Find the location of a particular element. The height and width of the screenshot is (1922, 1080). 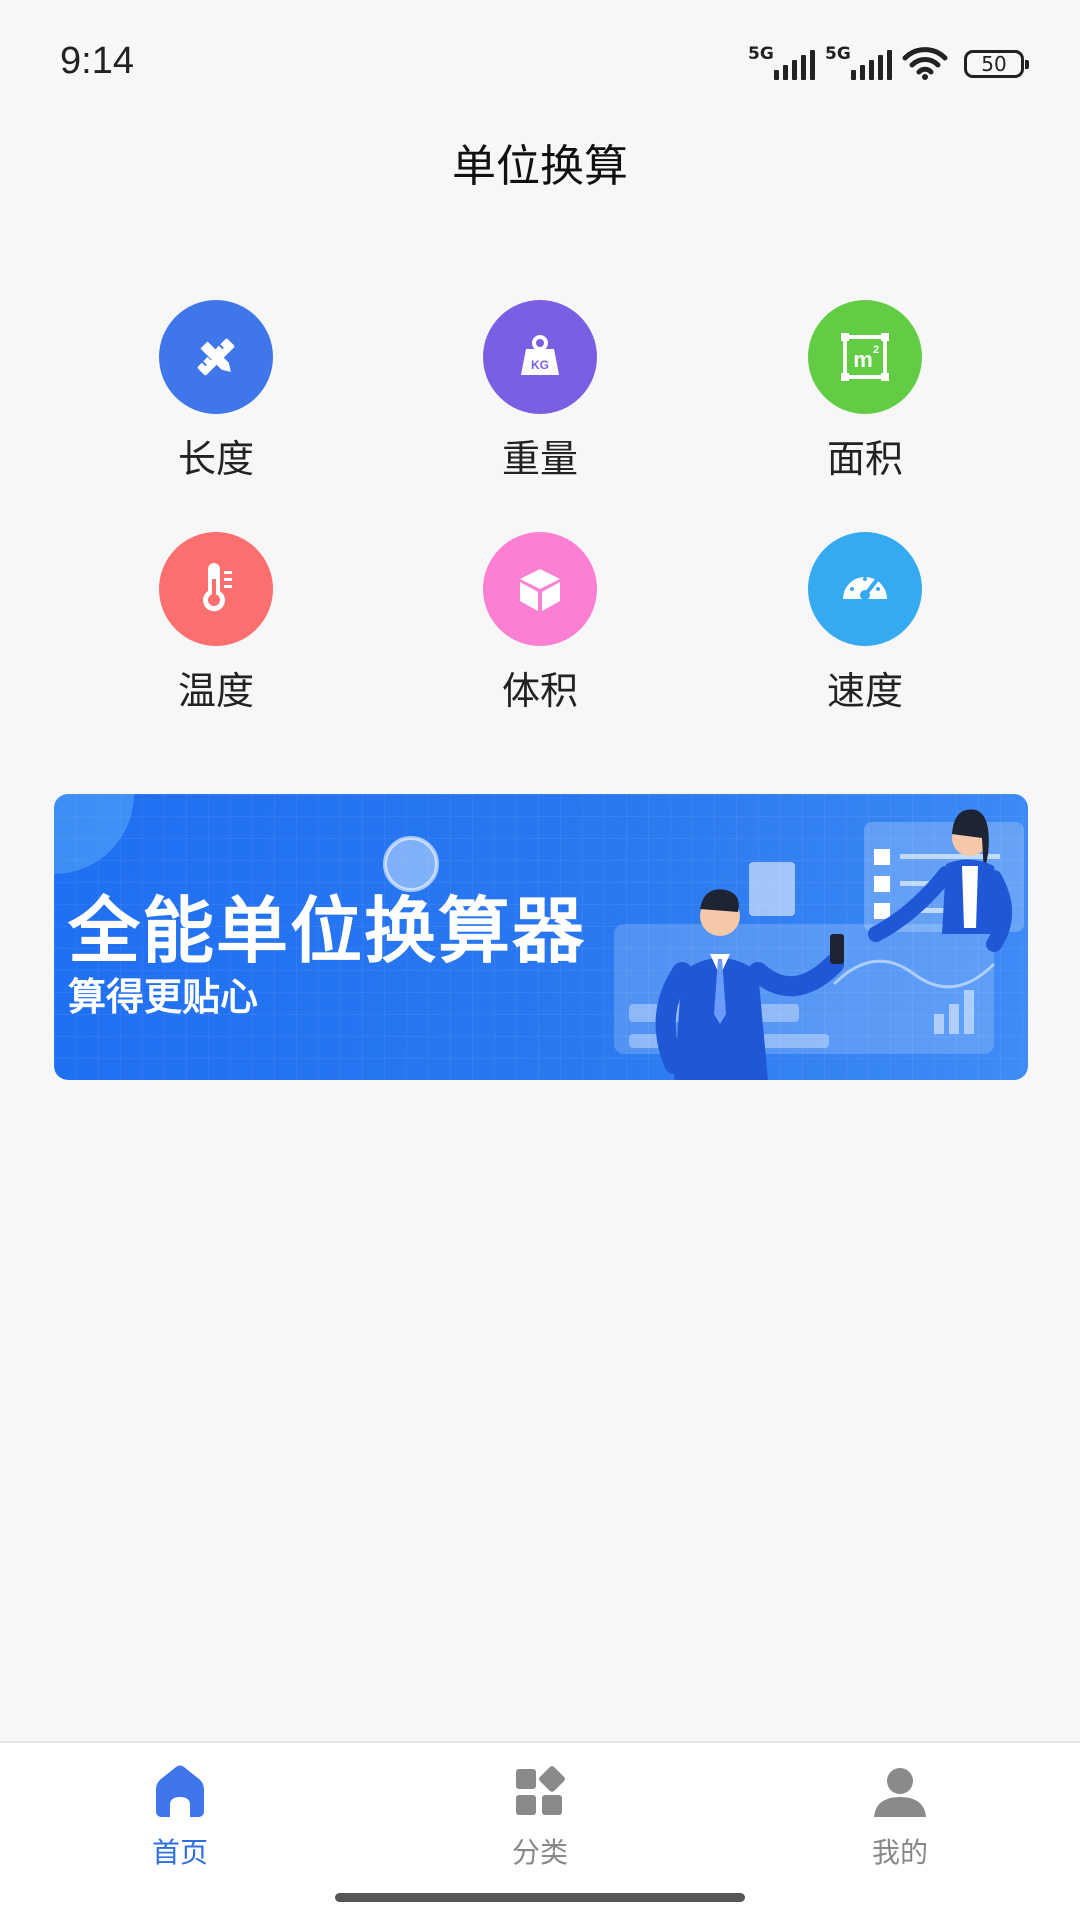

nav-category: 分类 is located at coordinates (540, 1816).